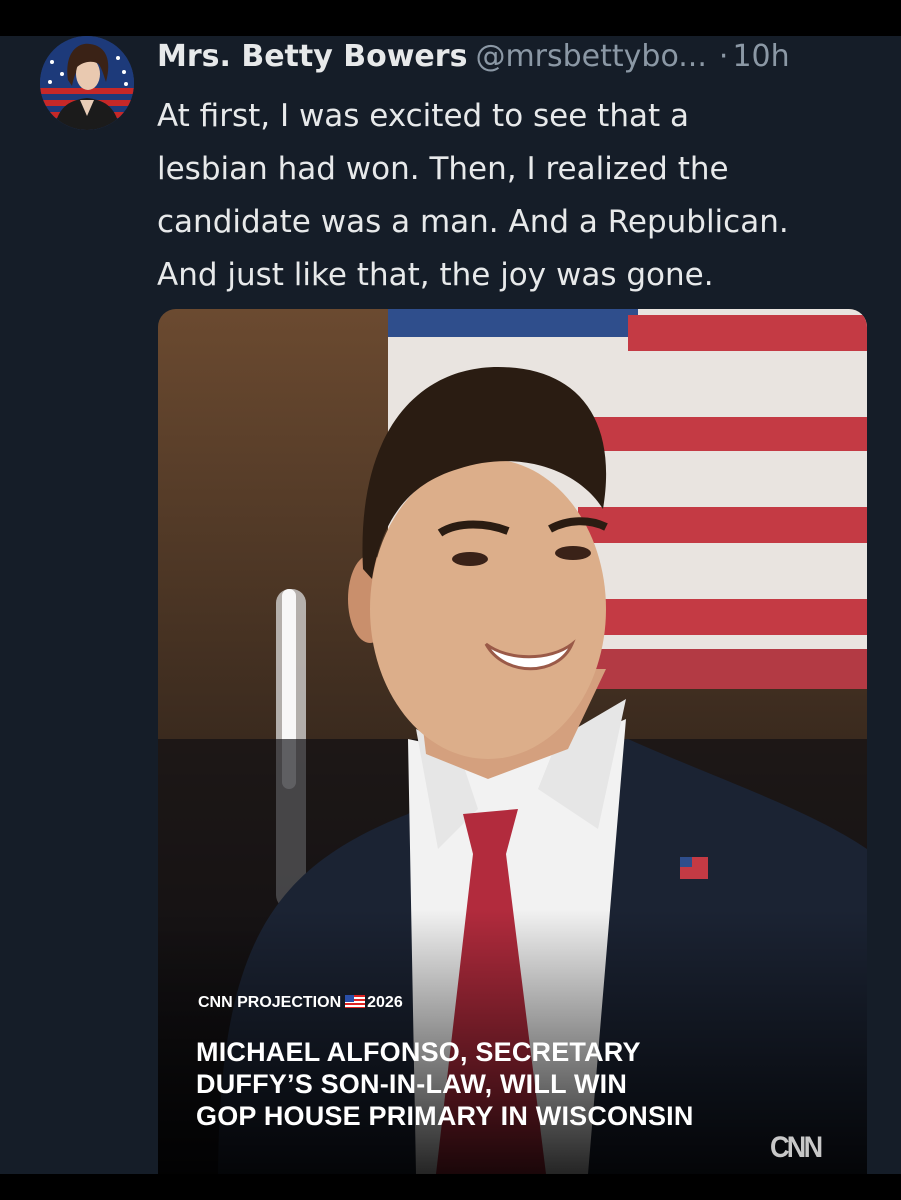  Describe the element at coordinates (473, 57) in the screenshot. I see `tweet-header: Mrs. Betty Bowers @mrsbettybo... · 10h` at that location.